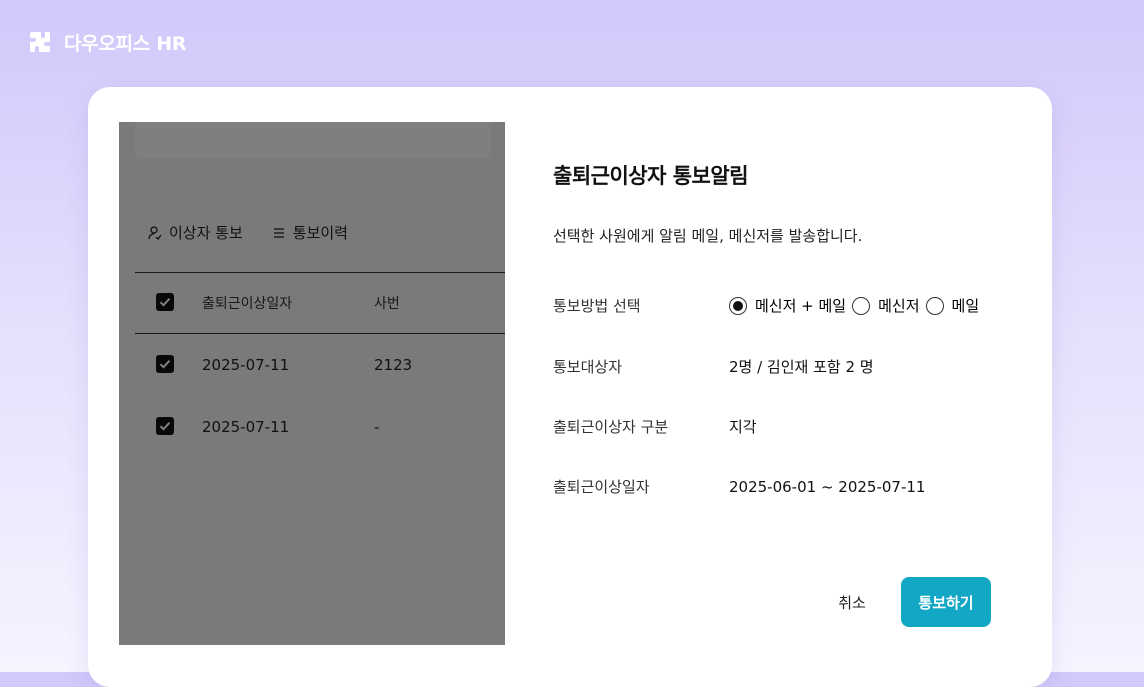 The width and height of the screenshot is (1144, 687). I want to click on category-row: 출퇴근이상자 구분 지각, so click(655, 426).